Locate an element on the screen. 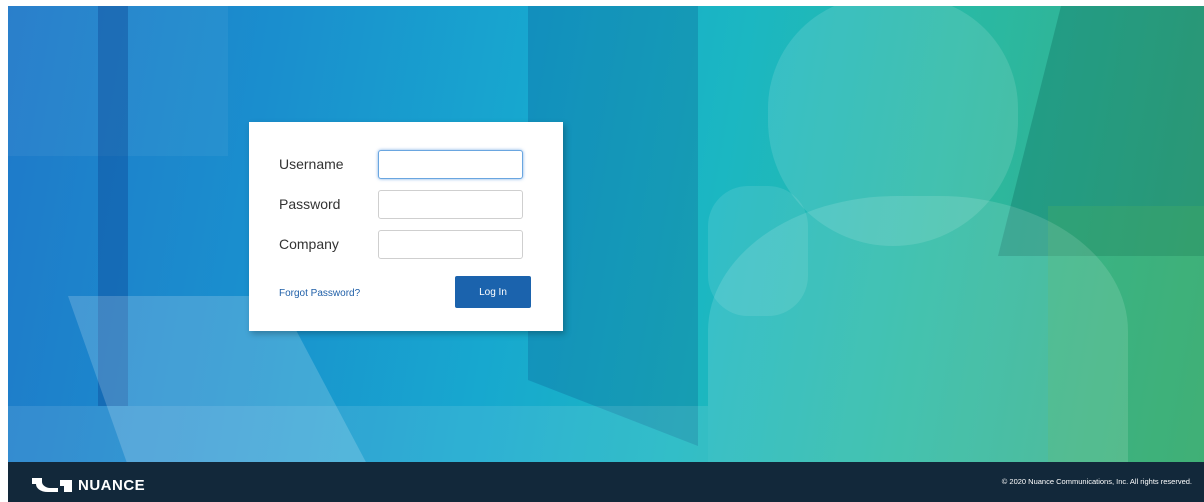  password-input is located at coordinates (450, 204).